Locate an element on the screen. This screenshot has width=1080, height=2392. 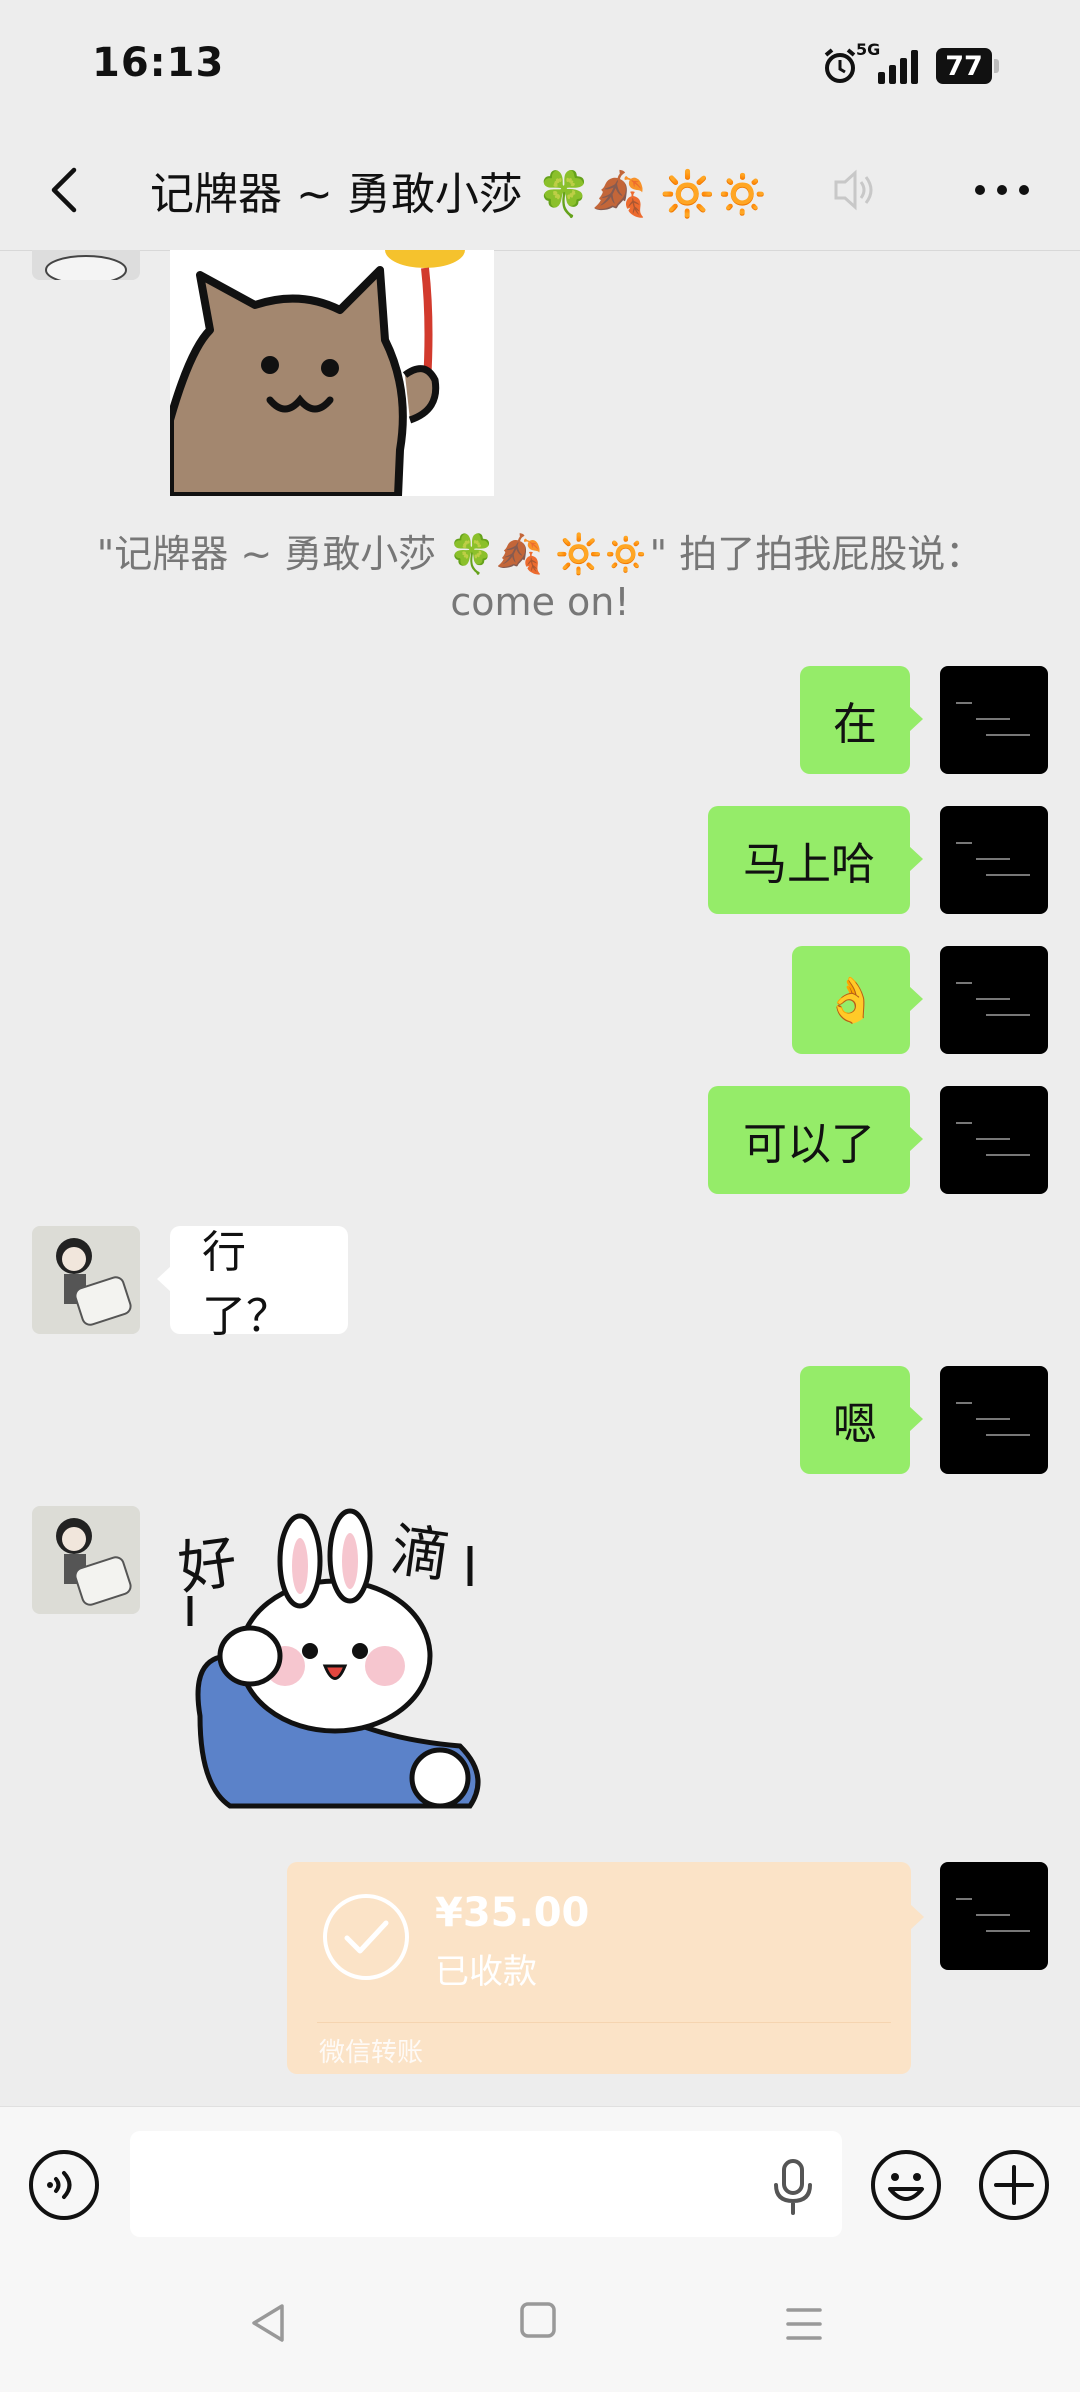
outgoing-message: 可以了 is located at coordinates (815, 1140).